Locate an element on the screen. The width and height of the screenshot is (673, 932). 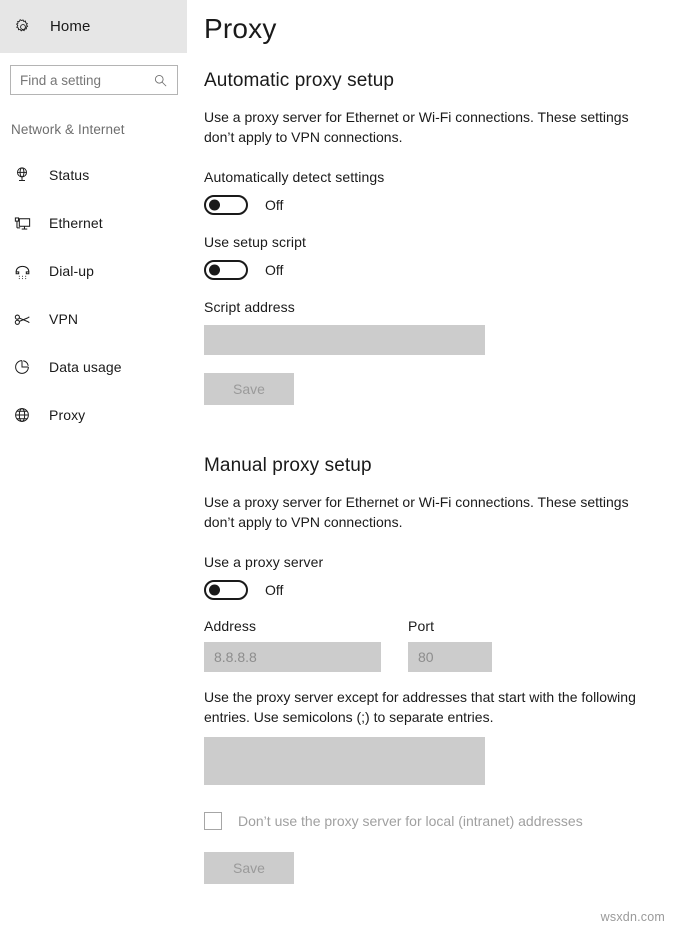
sidebar-item-data-usage: Data usage is located at coordinates (98, 367).